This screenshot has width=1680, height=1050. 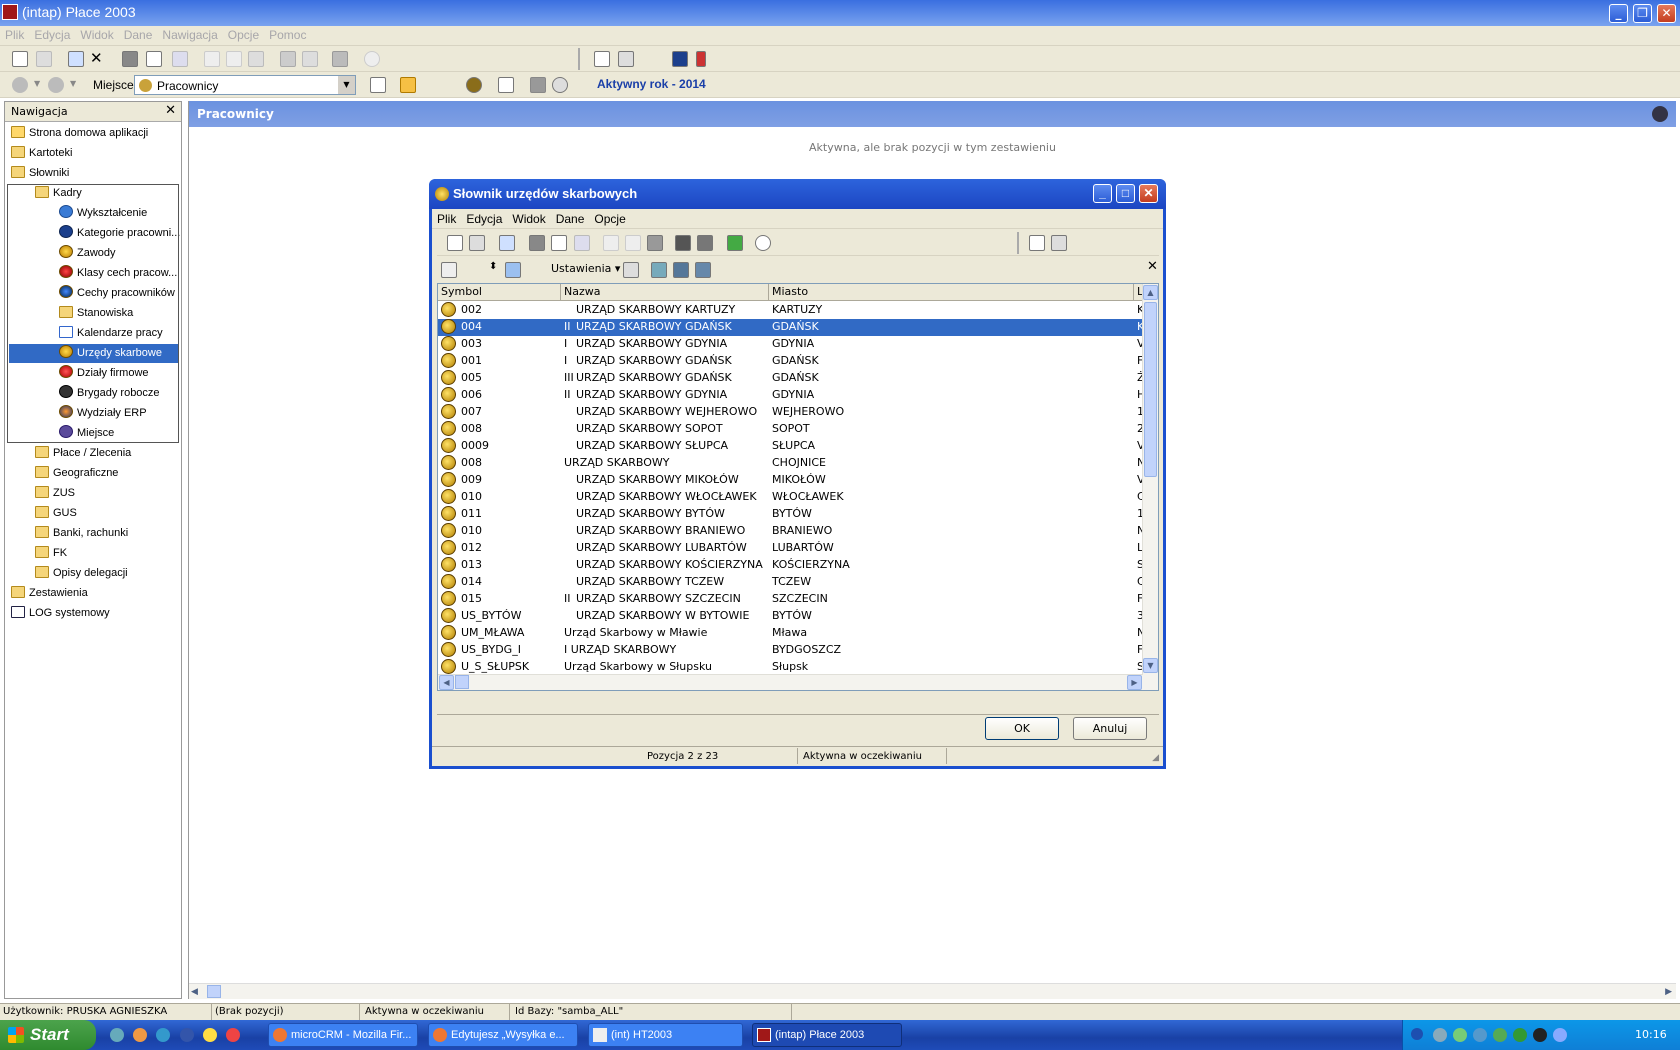 I want to click on table-row: 009URZĄD SKARBOWY MIKOŁÓWMIKOŁÓWV, so click(x=790, y=480).